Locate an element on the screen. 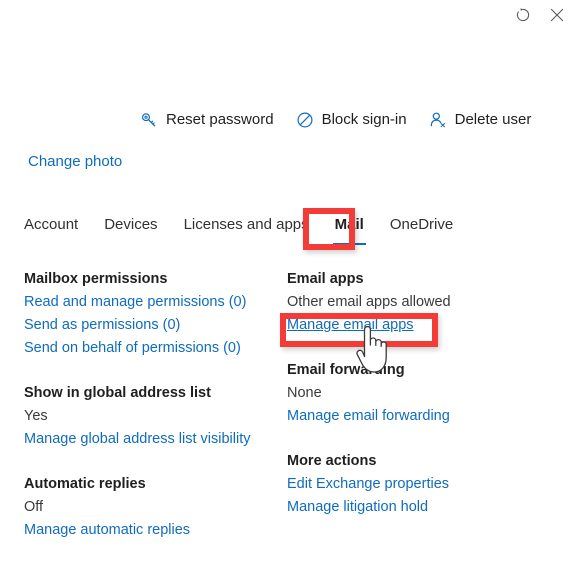 The image size is (580, 580). manage-automatic-replies-link: Manage automatic replies is located at coordinates (107, 530).